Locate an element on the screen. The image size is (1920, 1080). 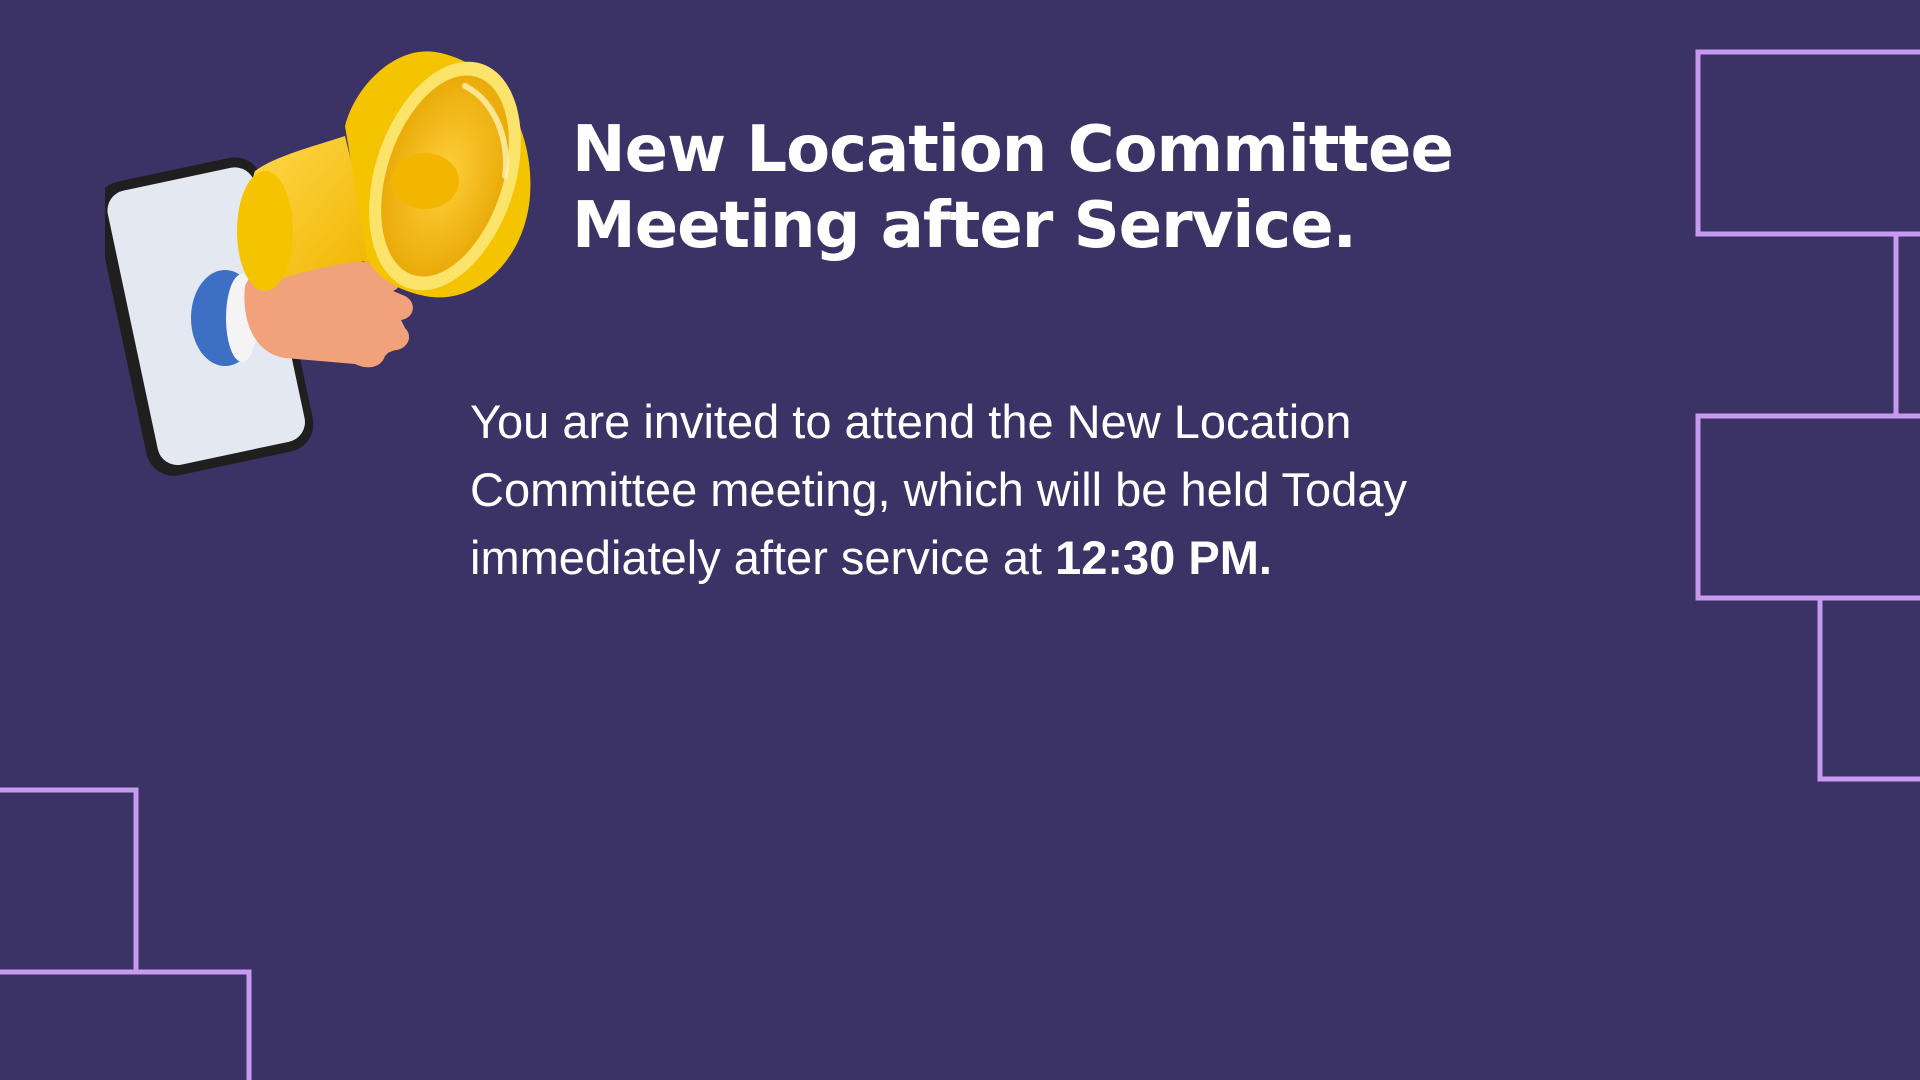
megaphone-body is located at coordinates (384, 174).